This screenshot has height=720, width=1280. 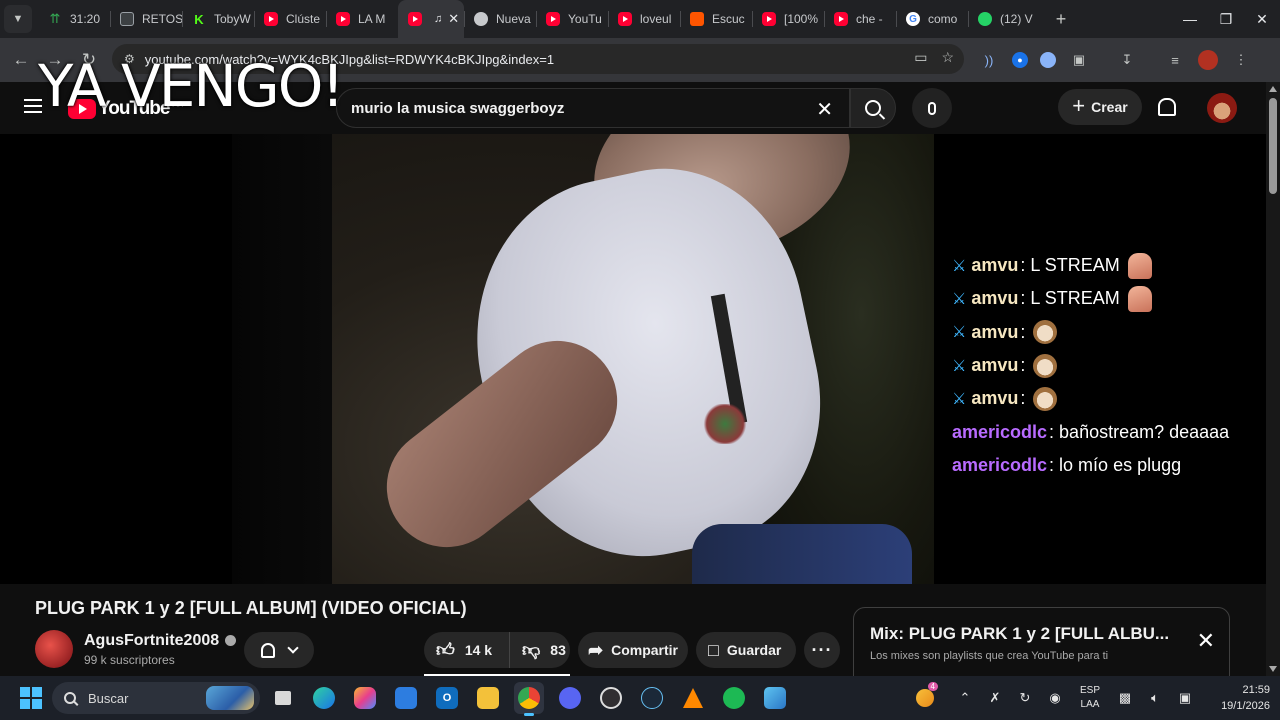 I want to click on microsoft-store-icon, so click(x=406, y=698).